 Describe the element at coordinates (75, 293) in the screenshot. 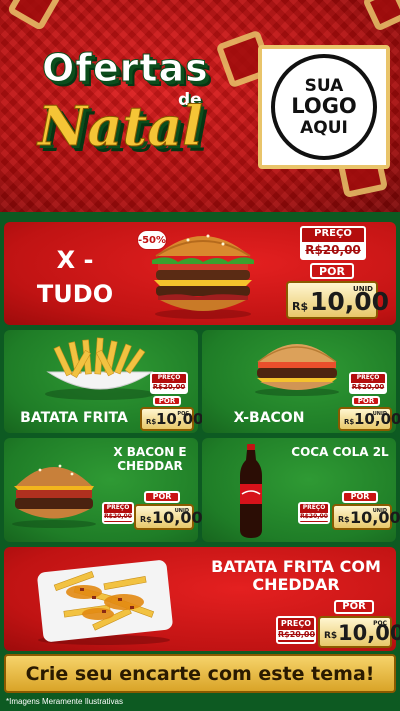

I see `product-name-line: TUDO` at that location.